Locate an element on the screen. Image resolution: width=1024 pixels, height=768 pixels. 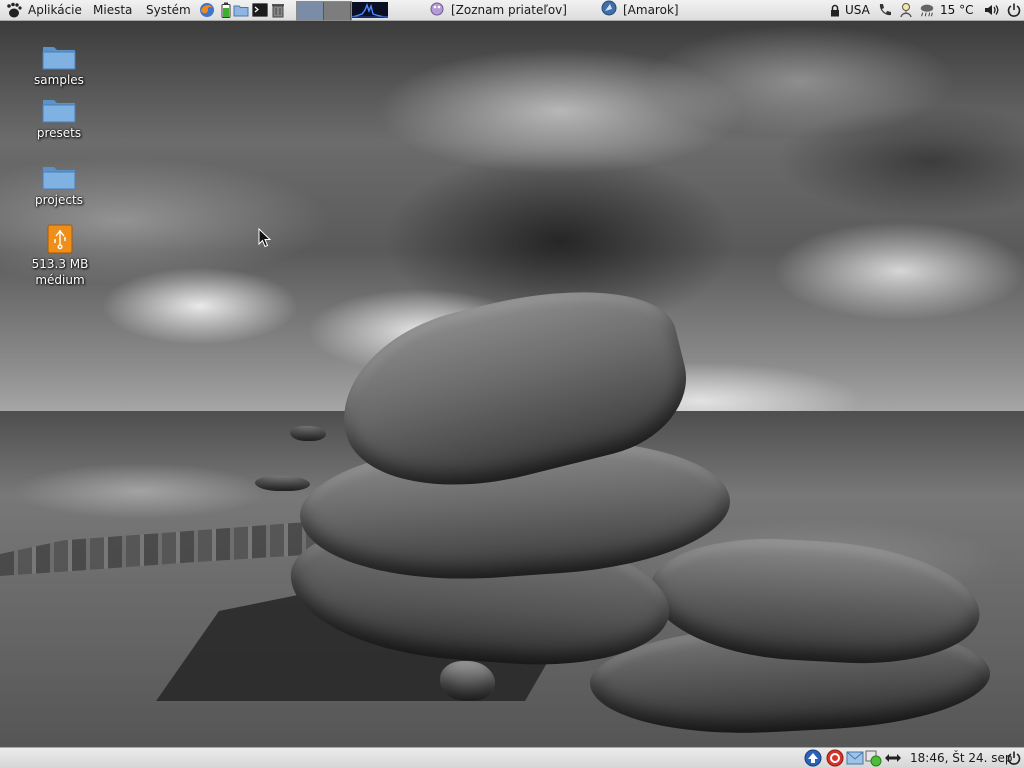
network-icon is located at coordinates (906, 10).